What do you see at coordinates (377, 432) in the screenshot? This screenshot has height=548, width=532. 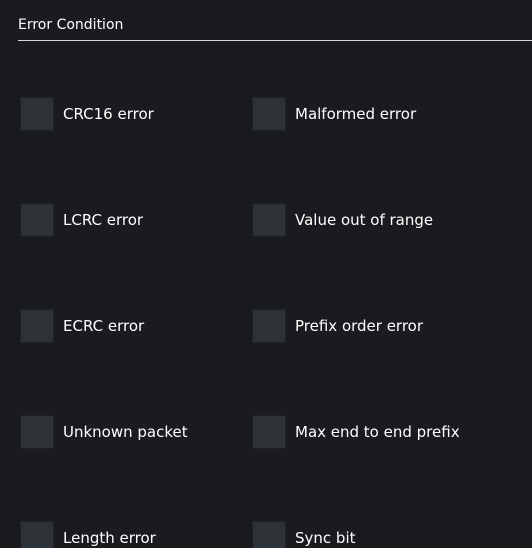 I see `max-end-to-end-prefix-label: Max end to end prefix` at bounding box center [377, 432].